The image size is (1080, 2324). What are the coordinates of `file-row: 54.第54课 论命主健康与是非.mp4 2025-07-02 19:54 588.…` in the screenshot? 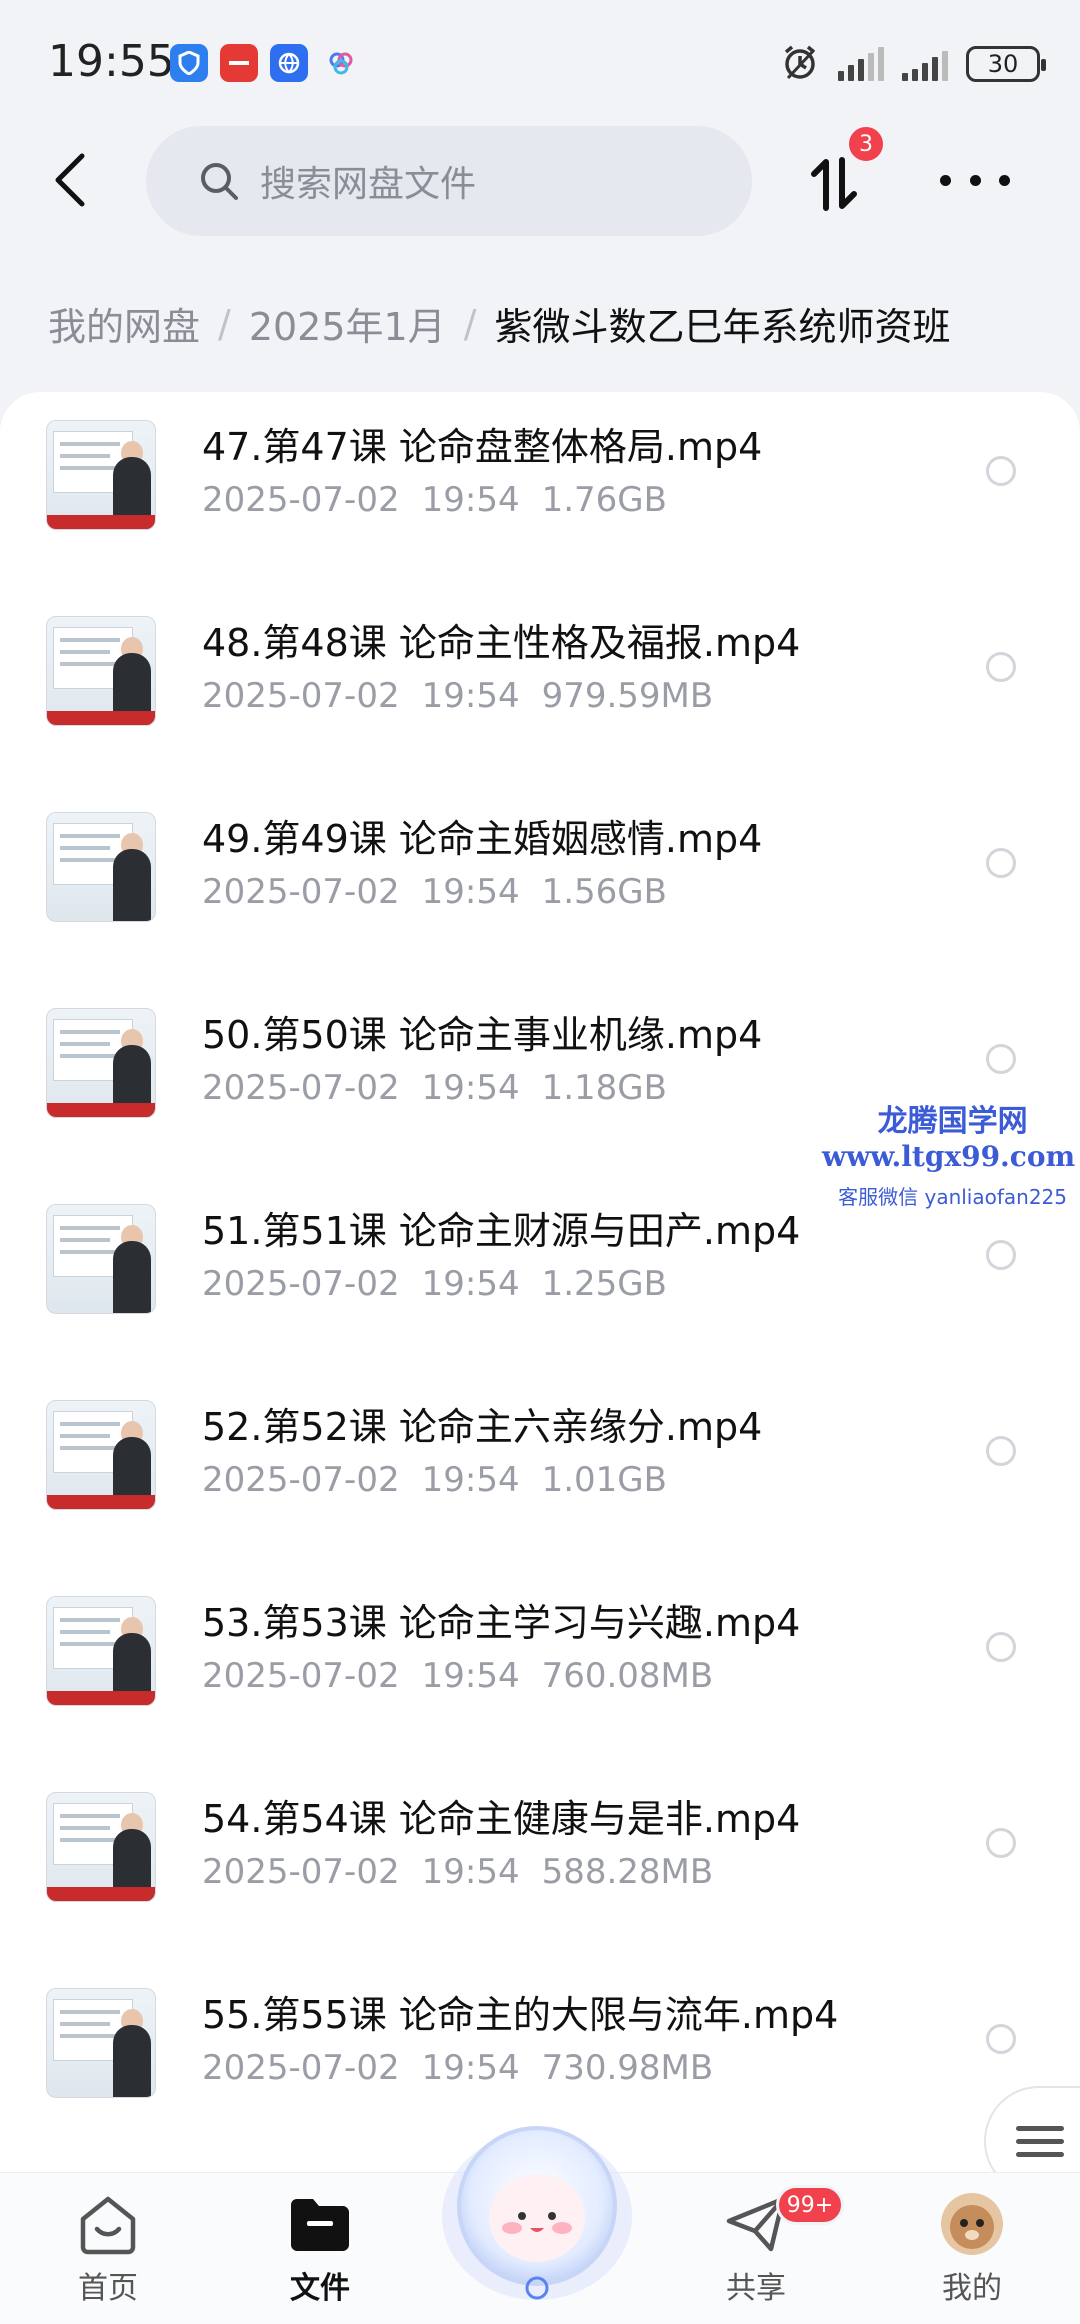 It's located at (540, 1874).